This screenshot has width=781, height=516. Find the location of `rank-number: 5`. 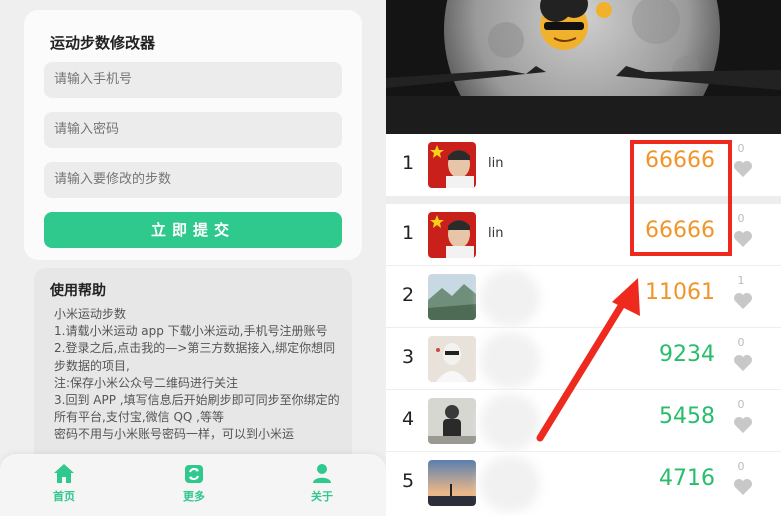

rank-number: 5 is located at coordinates (408, 481).